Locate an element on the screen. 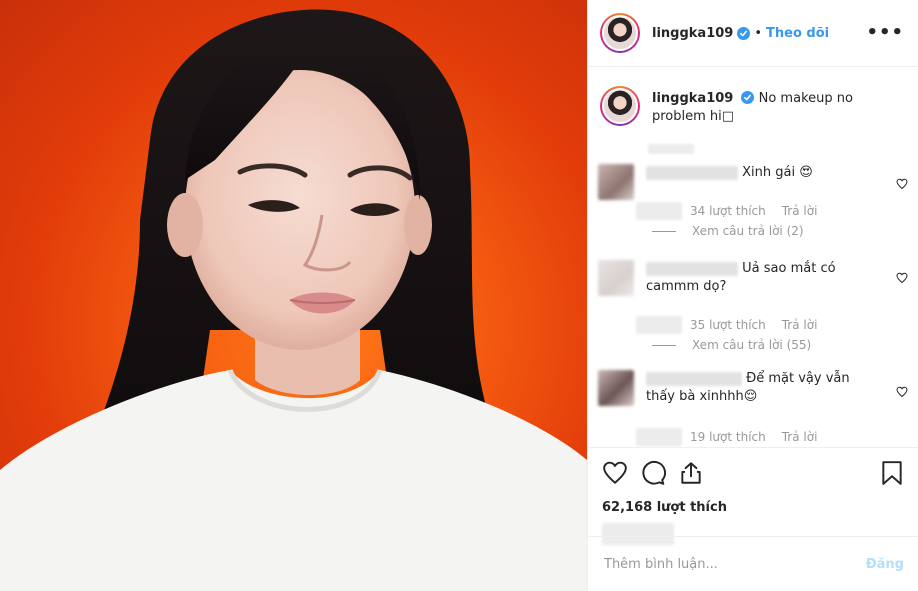  comment-meta: 34 lượt thích Trả lời is located at coordinates (726, 211).